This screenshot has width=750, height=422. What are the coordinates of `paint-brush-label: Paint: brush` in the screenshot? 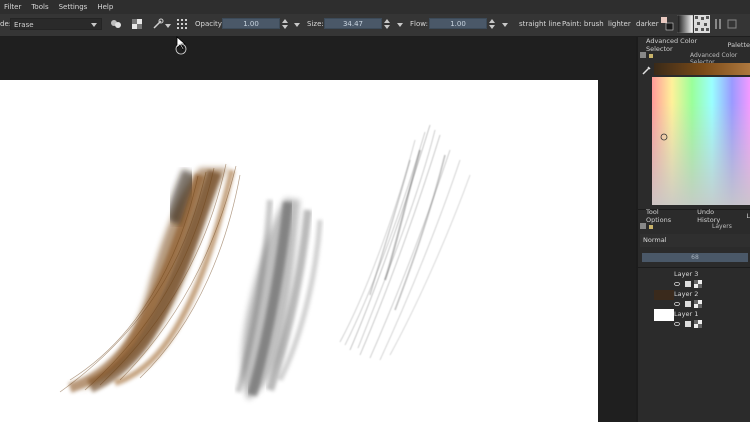 It's located at (583, 24).